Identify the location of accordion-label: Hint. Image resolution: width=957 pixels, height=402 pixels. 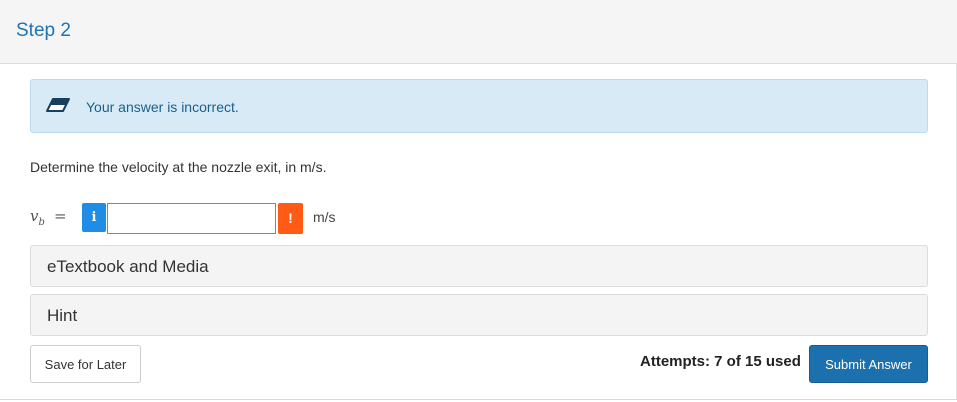
(62, 315).